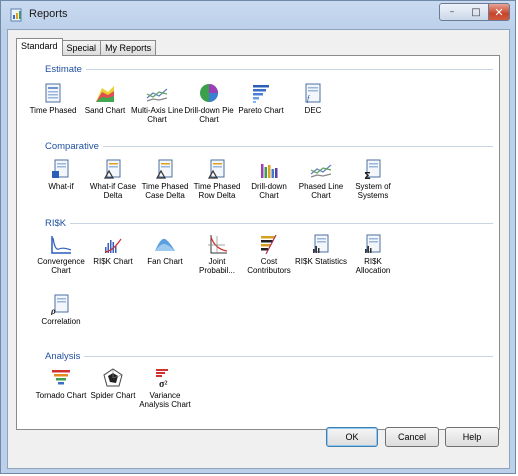  What do you see at coordinates (218, 244) in the screenshot?
I see `joint-probability-icon` at bounding box center [218, 244].